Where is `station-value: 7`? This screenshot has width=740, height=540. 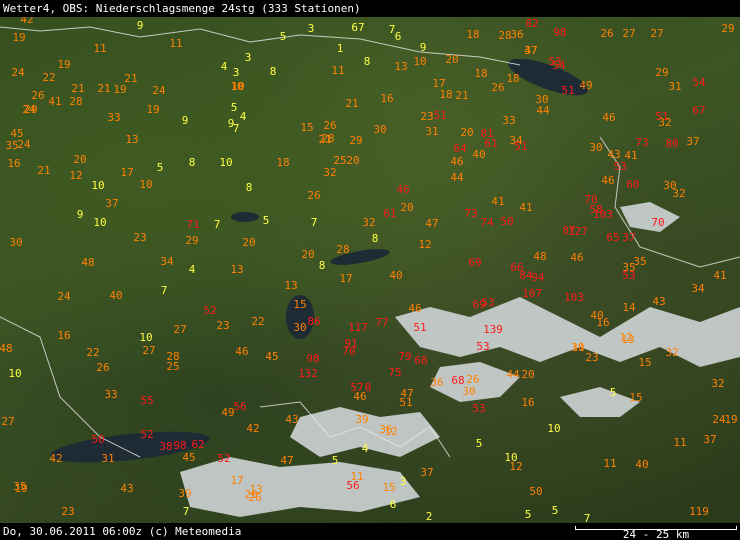 station-value: 7 is located at coordinates (164, 290).